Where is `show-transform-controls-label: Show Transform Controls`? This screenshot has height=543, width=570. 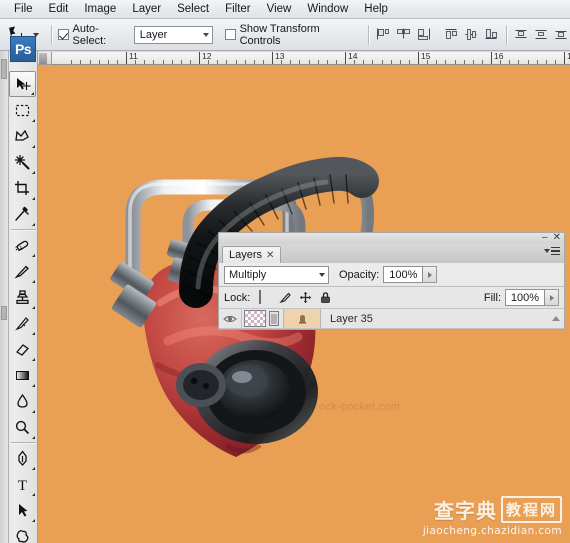 show-transform-controls-label: Show Transform Controls is located at coordinates (279, 34).